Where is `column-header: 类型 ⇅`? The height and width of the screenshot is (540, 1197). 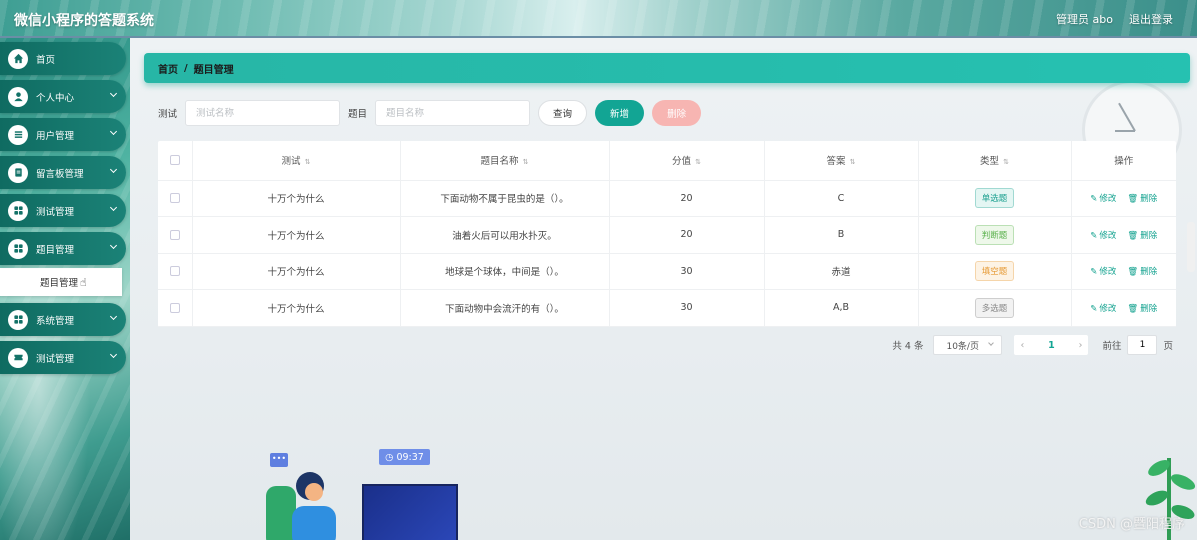 column-header: 类型 ⇅ is located at coordinates (995, 161).